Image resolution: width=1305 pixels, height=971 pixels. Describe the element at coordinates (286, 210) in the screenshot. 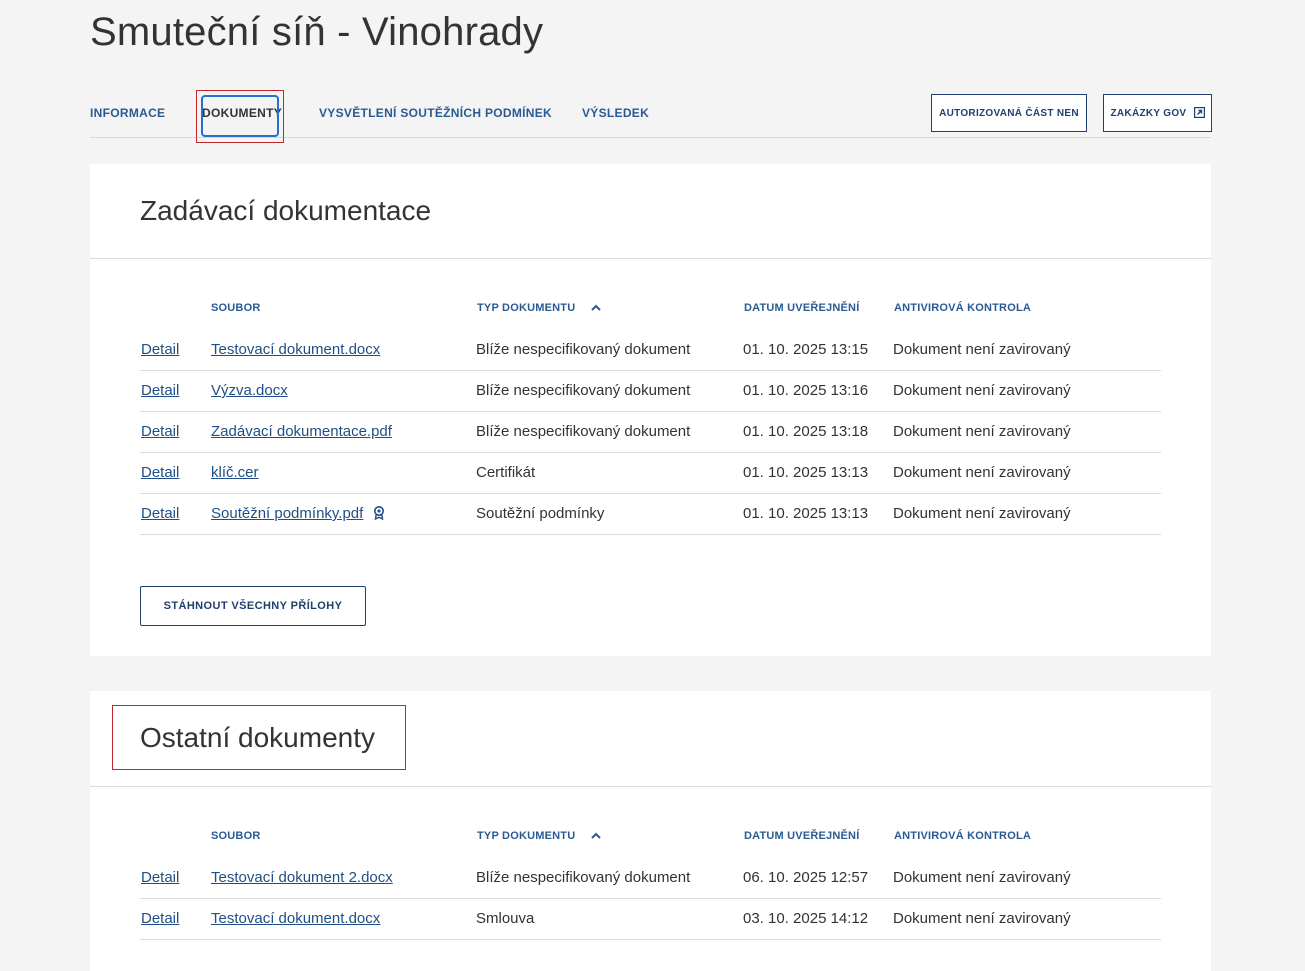

I see `section-title: Zadávací dokumentace` at that location.